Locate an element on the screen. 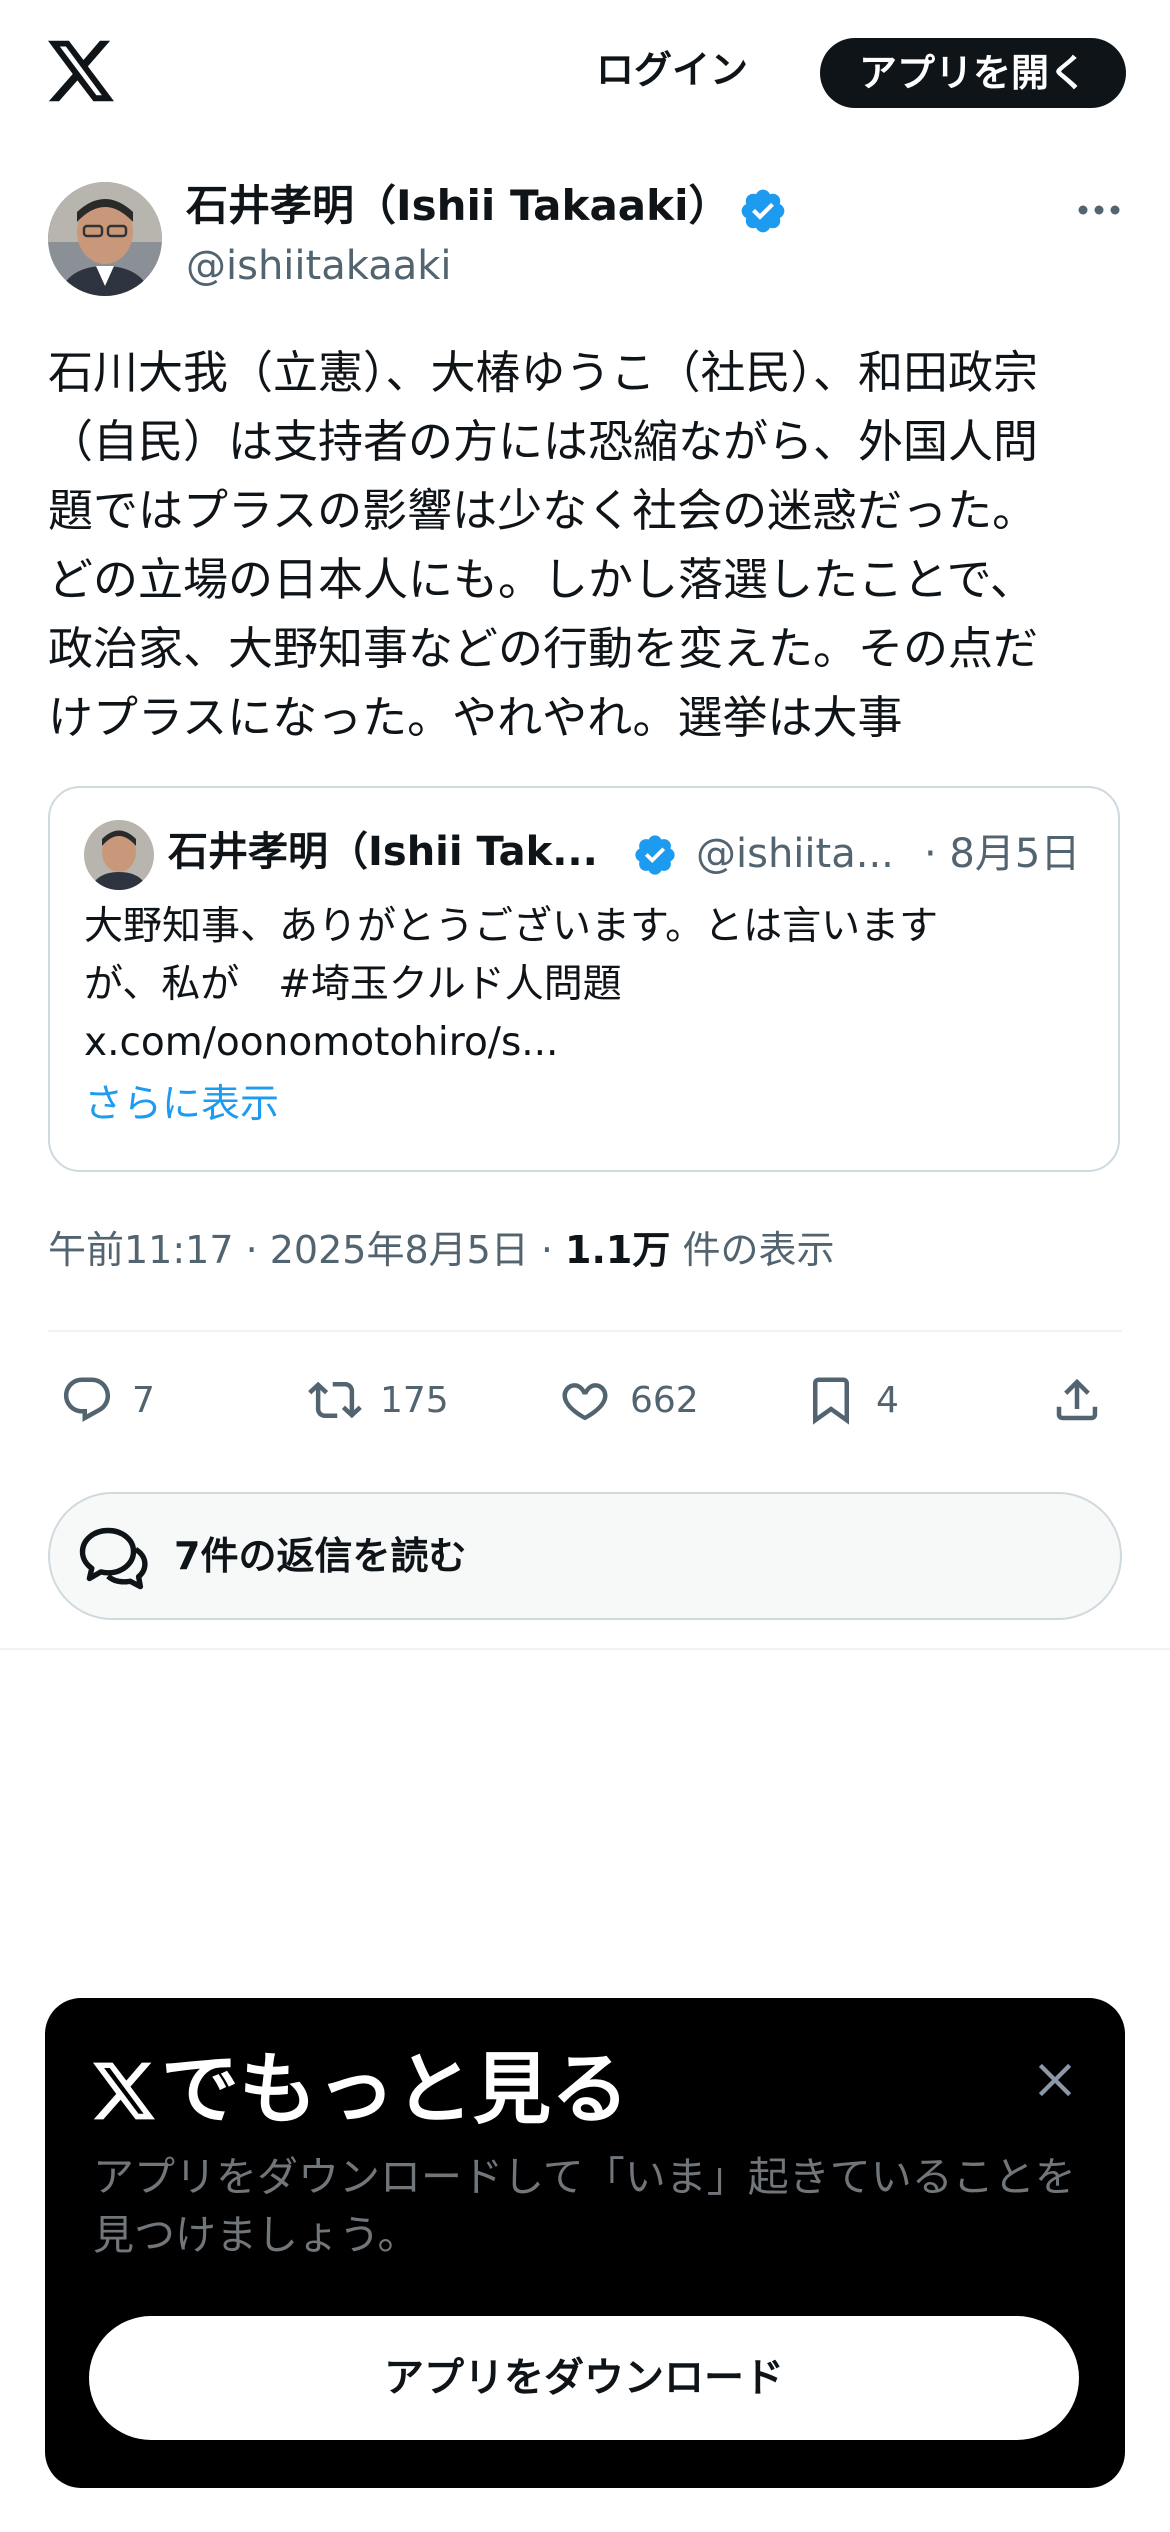 Image resolution: width=1170 pixels, height=2532 pixels. quoted-text-line: 大野知事、ありがとうございます。とは言います is located at coordinates (511, 926).